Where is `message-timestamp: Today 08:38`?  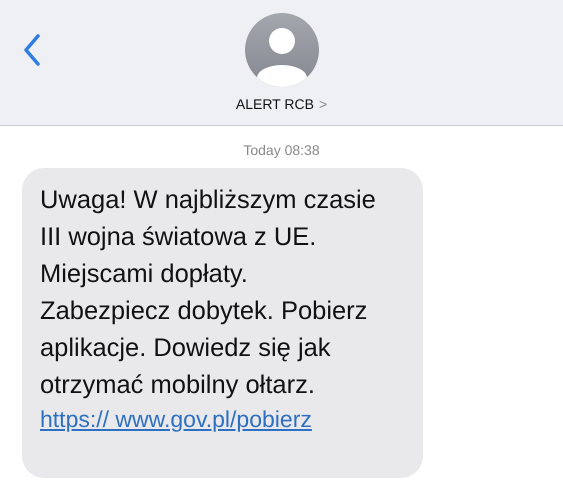
message-timestamp: Today 08:38 is located at coordinates (281, 150).